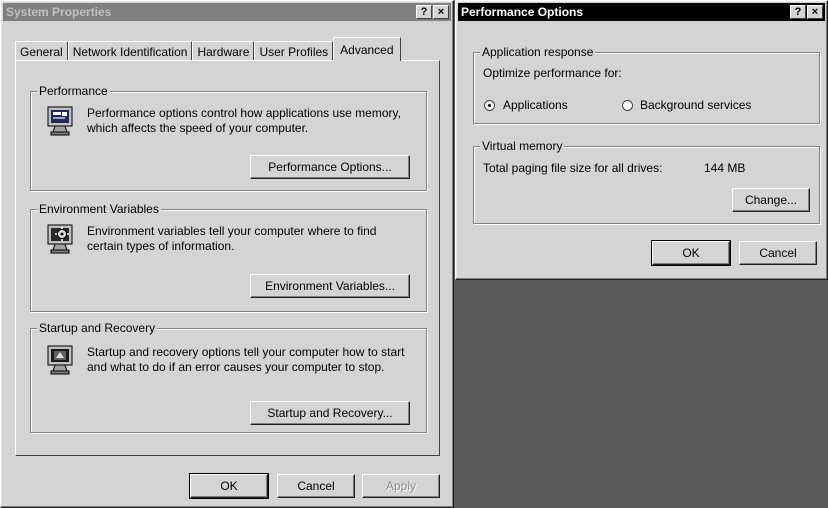 This screenshot has width=828, height=508. Describe the element at coordinates (627, 105) in the screenshot. I see `background-services-radio` at that location.